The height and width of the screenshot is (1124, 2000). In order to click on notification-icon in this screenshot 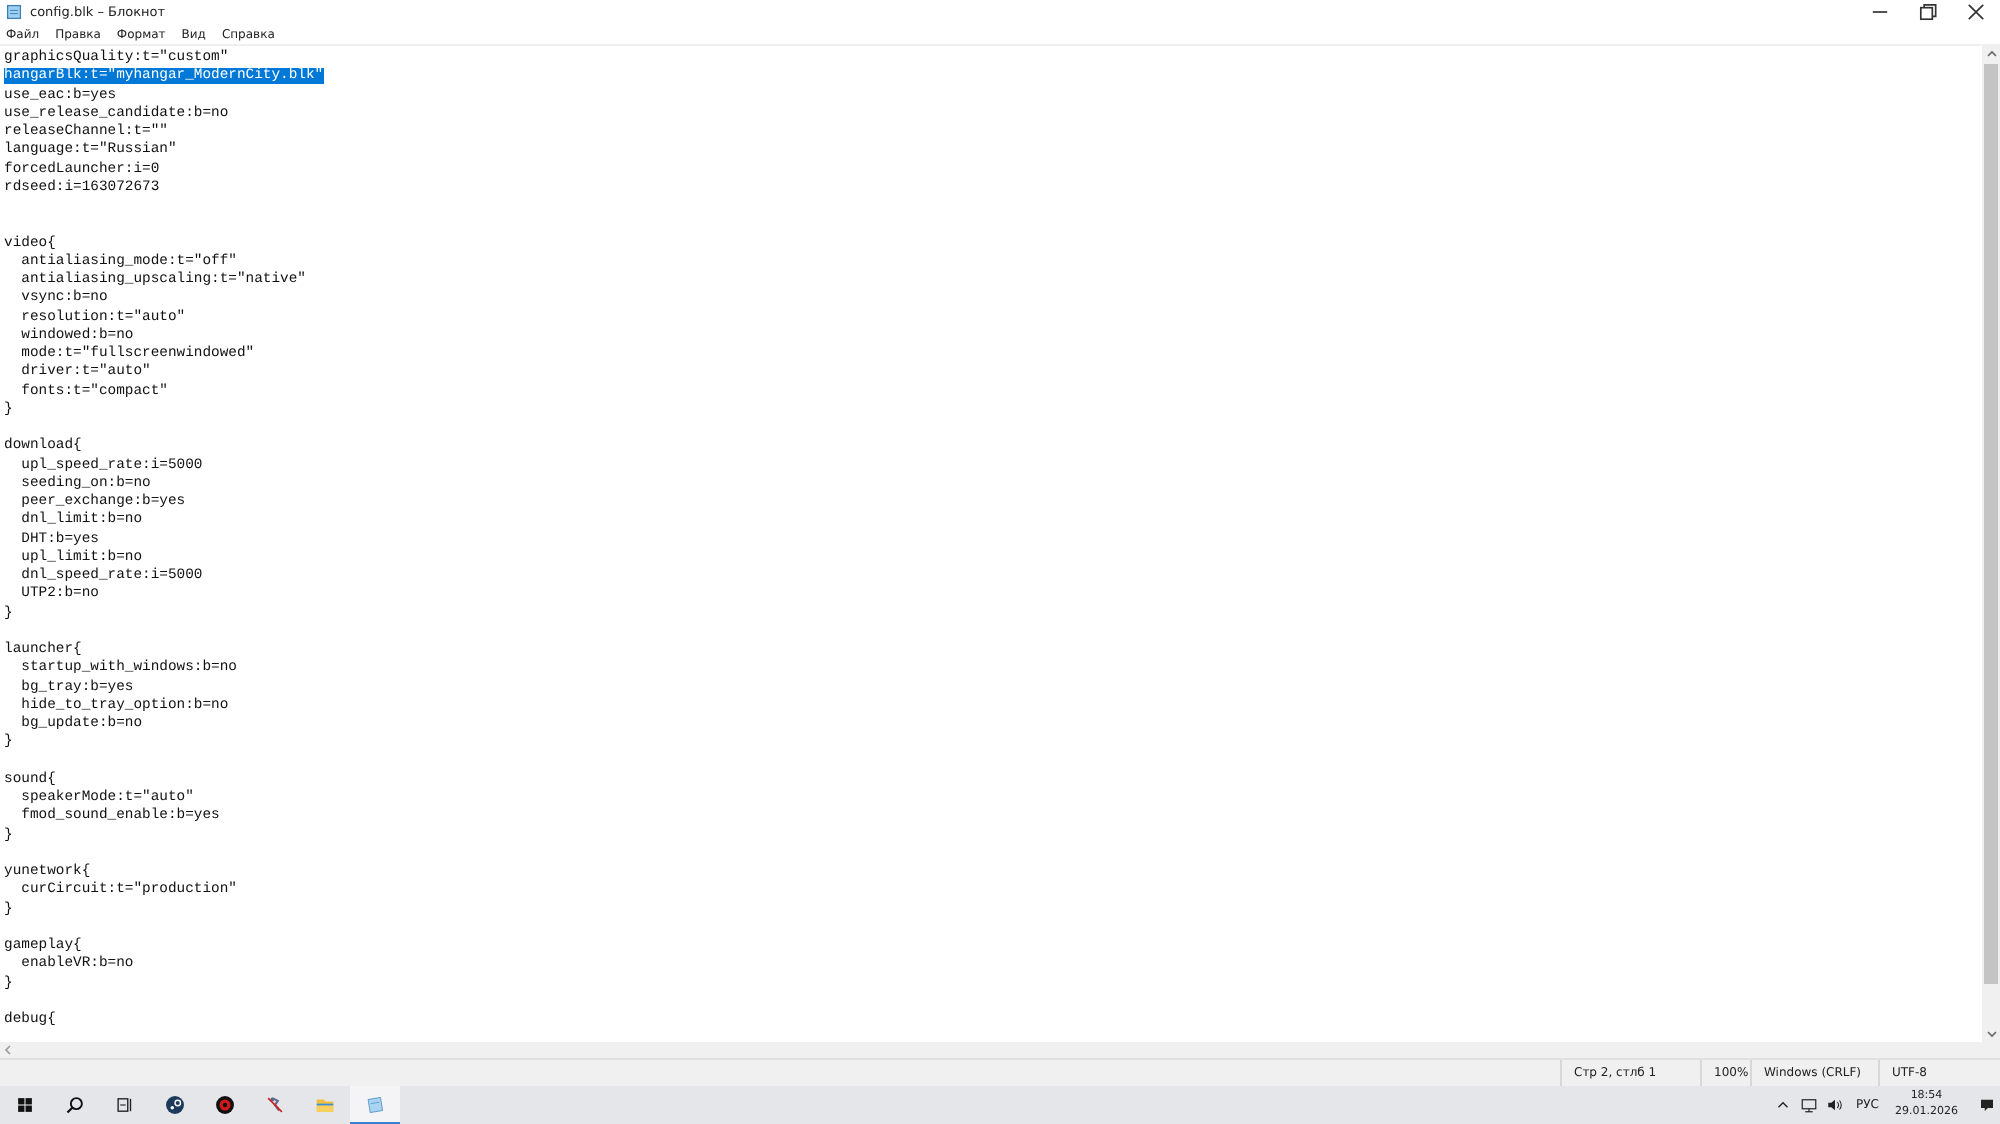, I will do `click(1987, 1105)`.